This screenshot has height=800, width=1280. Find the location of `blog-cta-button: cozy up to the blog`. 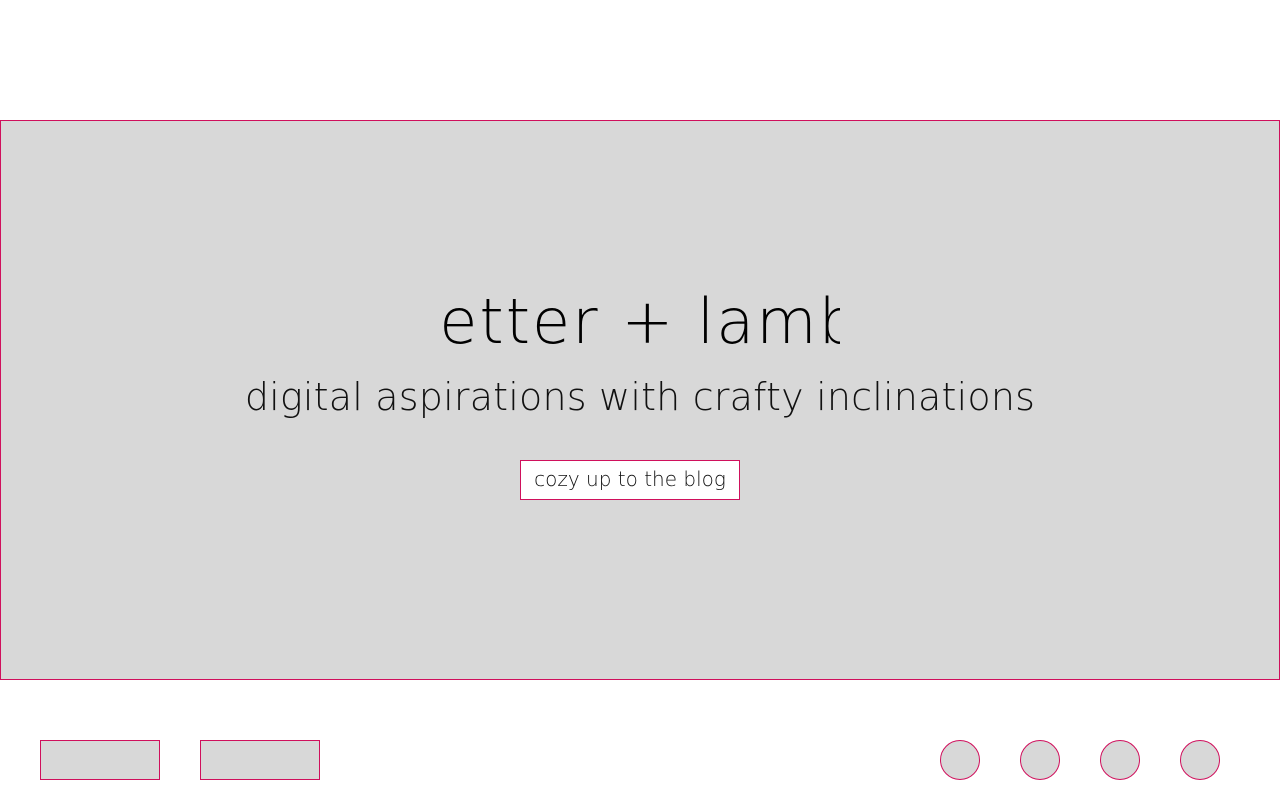

blog-cta-button: cozy up to the blog is located at coordinates (630, 480).